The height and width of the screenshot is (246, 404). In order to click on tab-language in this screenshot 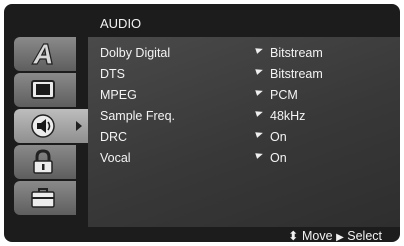, I will do `click(45, 54)`.